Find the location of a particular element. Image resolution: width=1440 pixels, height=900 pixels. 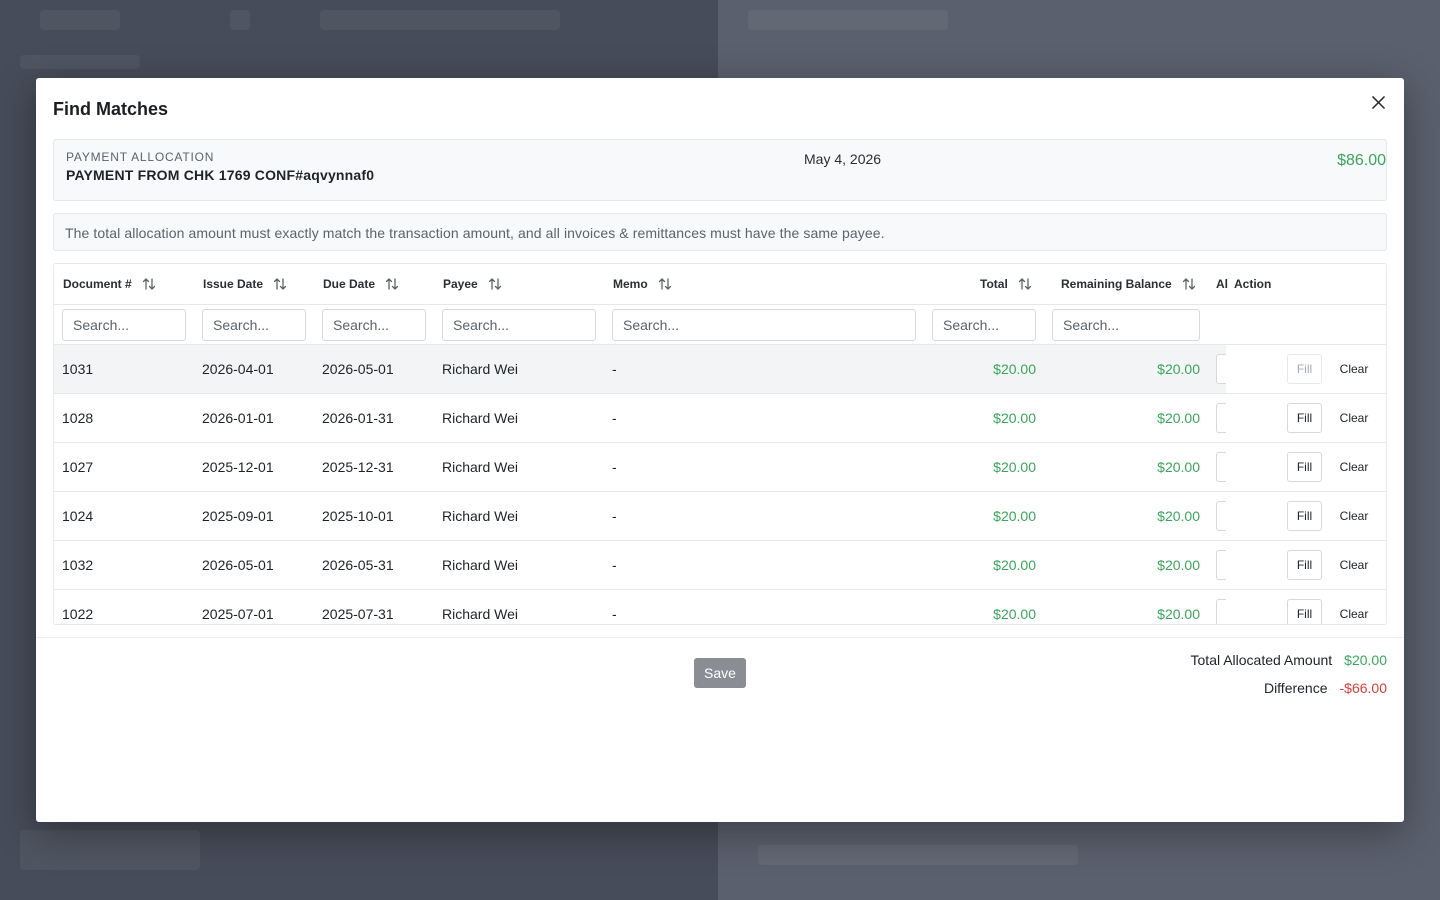

column-header-label: Memo is located at coordinates (630, 284).